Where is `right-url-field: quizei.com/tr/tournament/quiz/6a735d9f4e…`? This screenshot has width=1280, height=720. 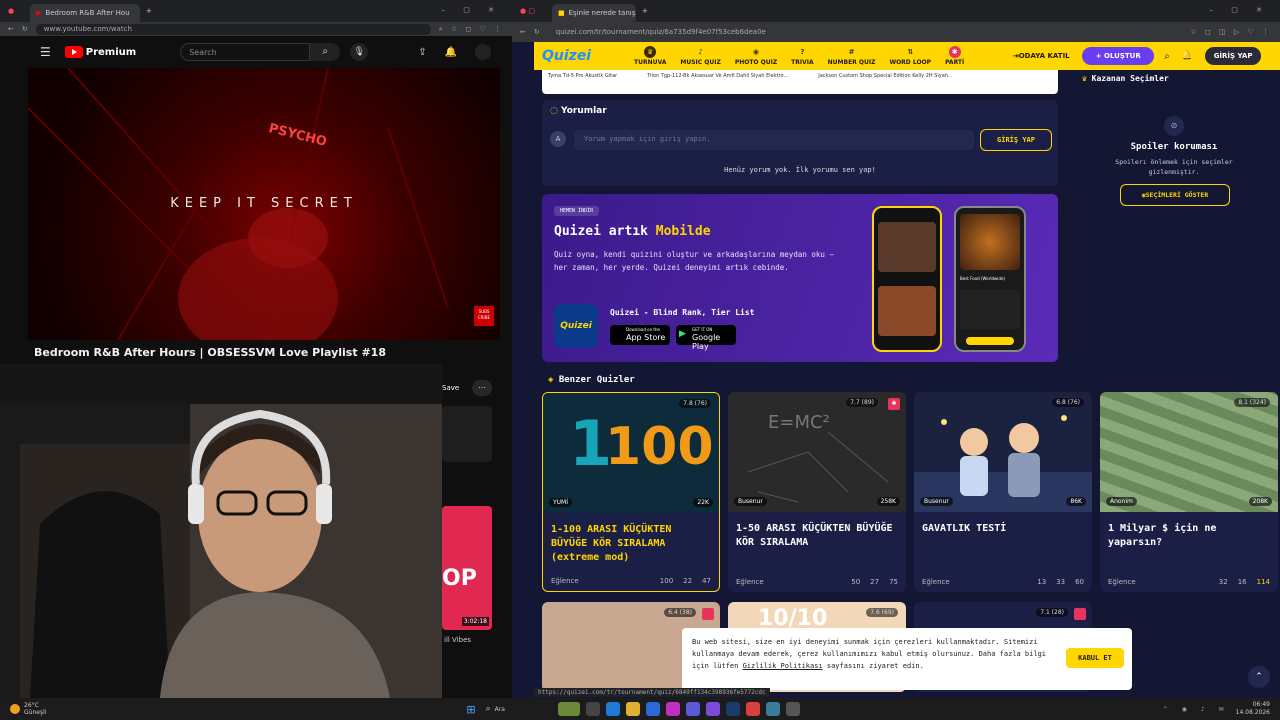
right-url-field: quizei.com/tr/tournament/quiz/6a735d9f4e… is located at coordinates (865, 32).